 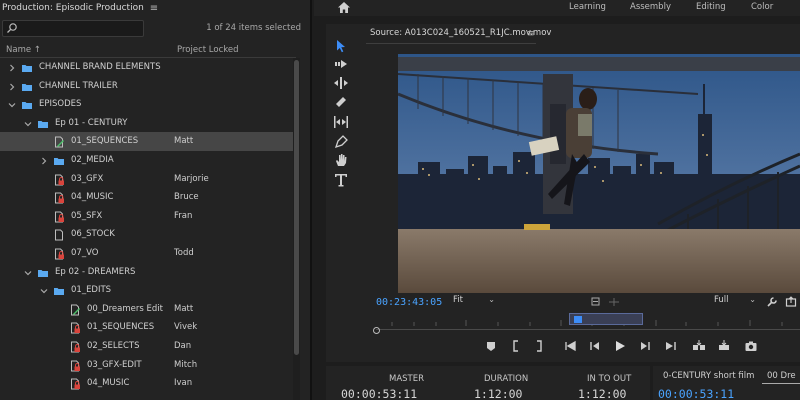 I want to click on workspace-tab-learning: Learning, so click(x=587, y=7).